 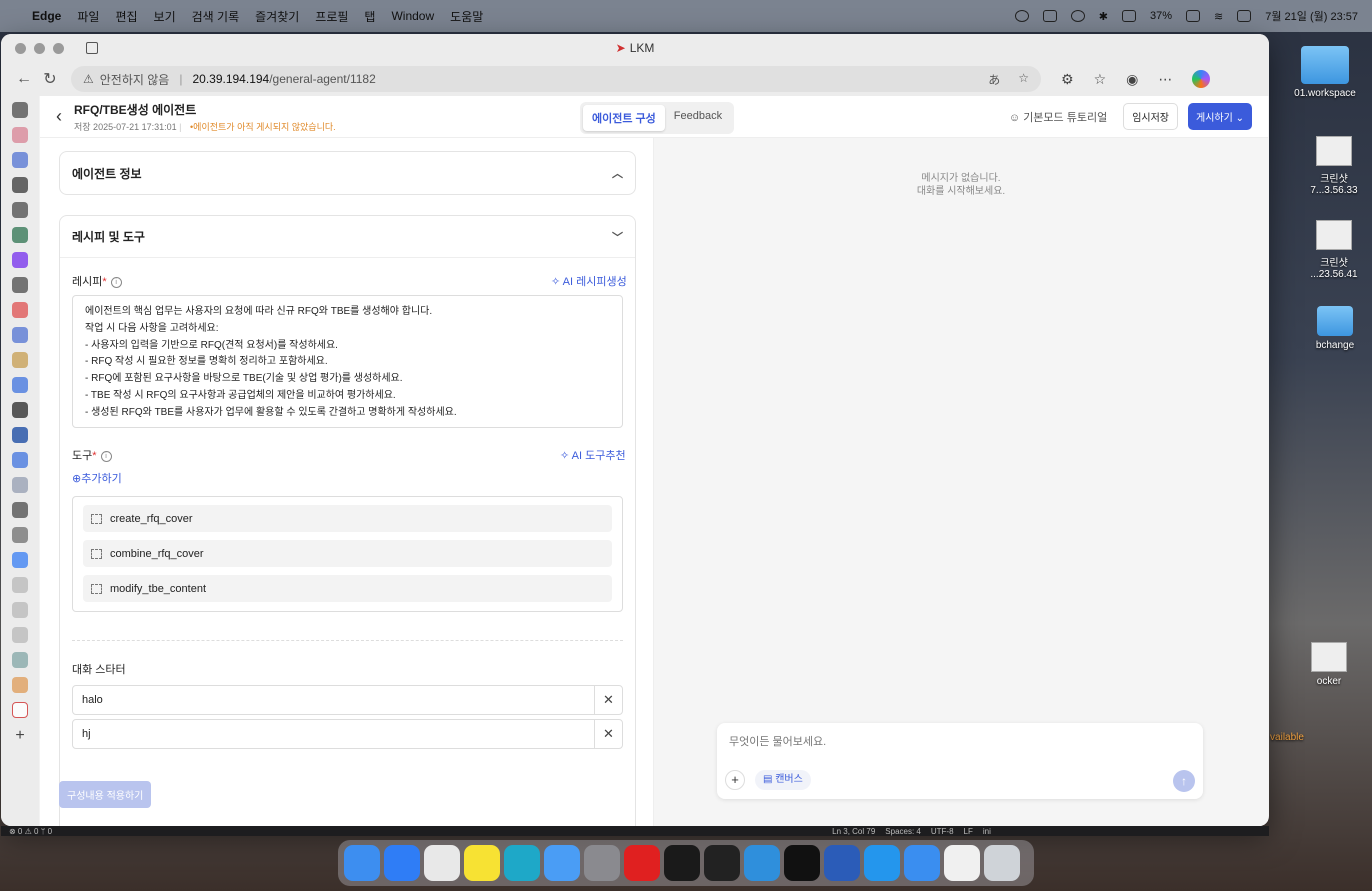 I want to click on cursor-icon, so click(x=802, y=863).